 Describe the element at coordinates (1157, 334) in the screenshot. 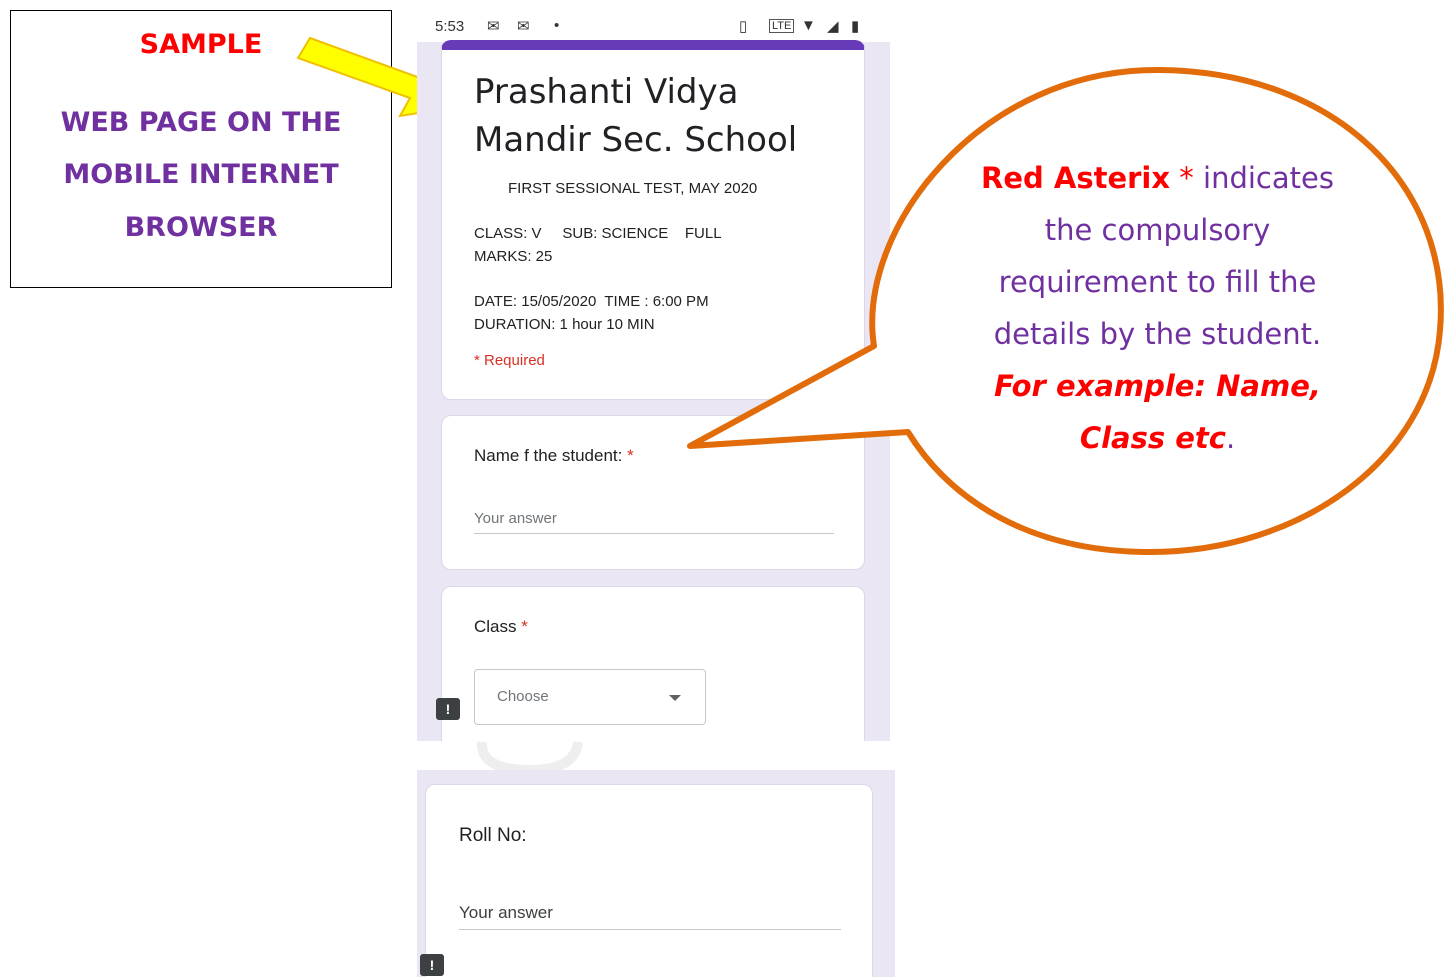

I see `bubble-line-4: details by the student.` at that location.